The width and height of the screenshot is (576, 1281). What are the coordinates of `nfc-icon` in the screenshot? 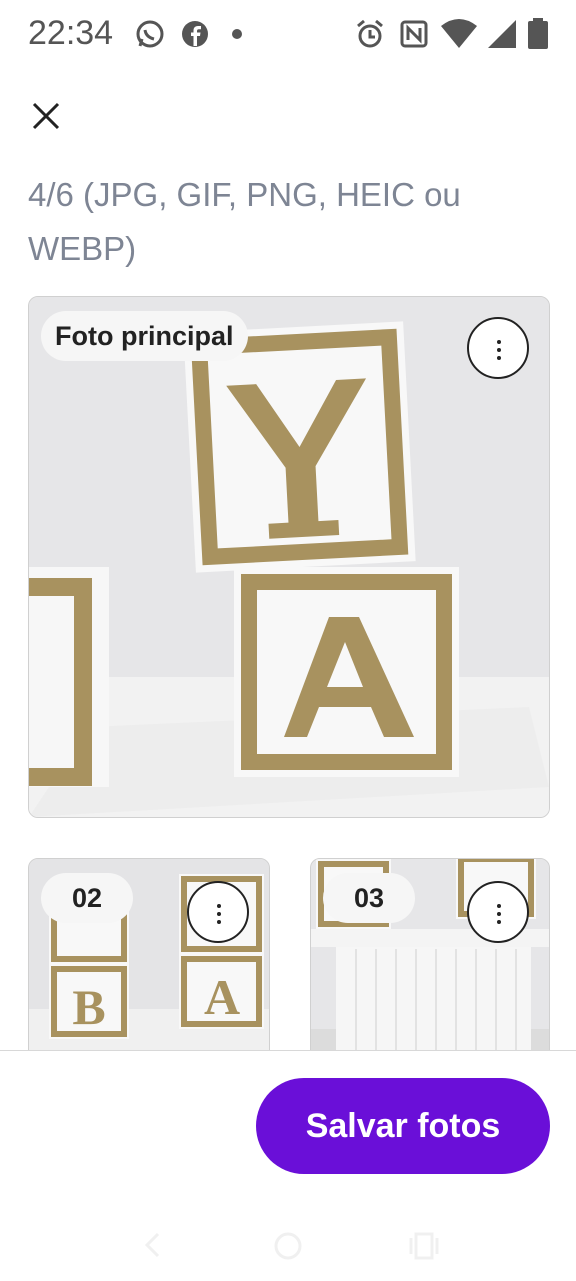 It's located at (414, 34).